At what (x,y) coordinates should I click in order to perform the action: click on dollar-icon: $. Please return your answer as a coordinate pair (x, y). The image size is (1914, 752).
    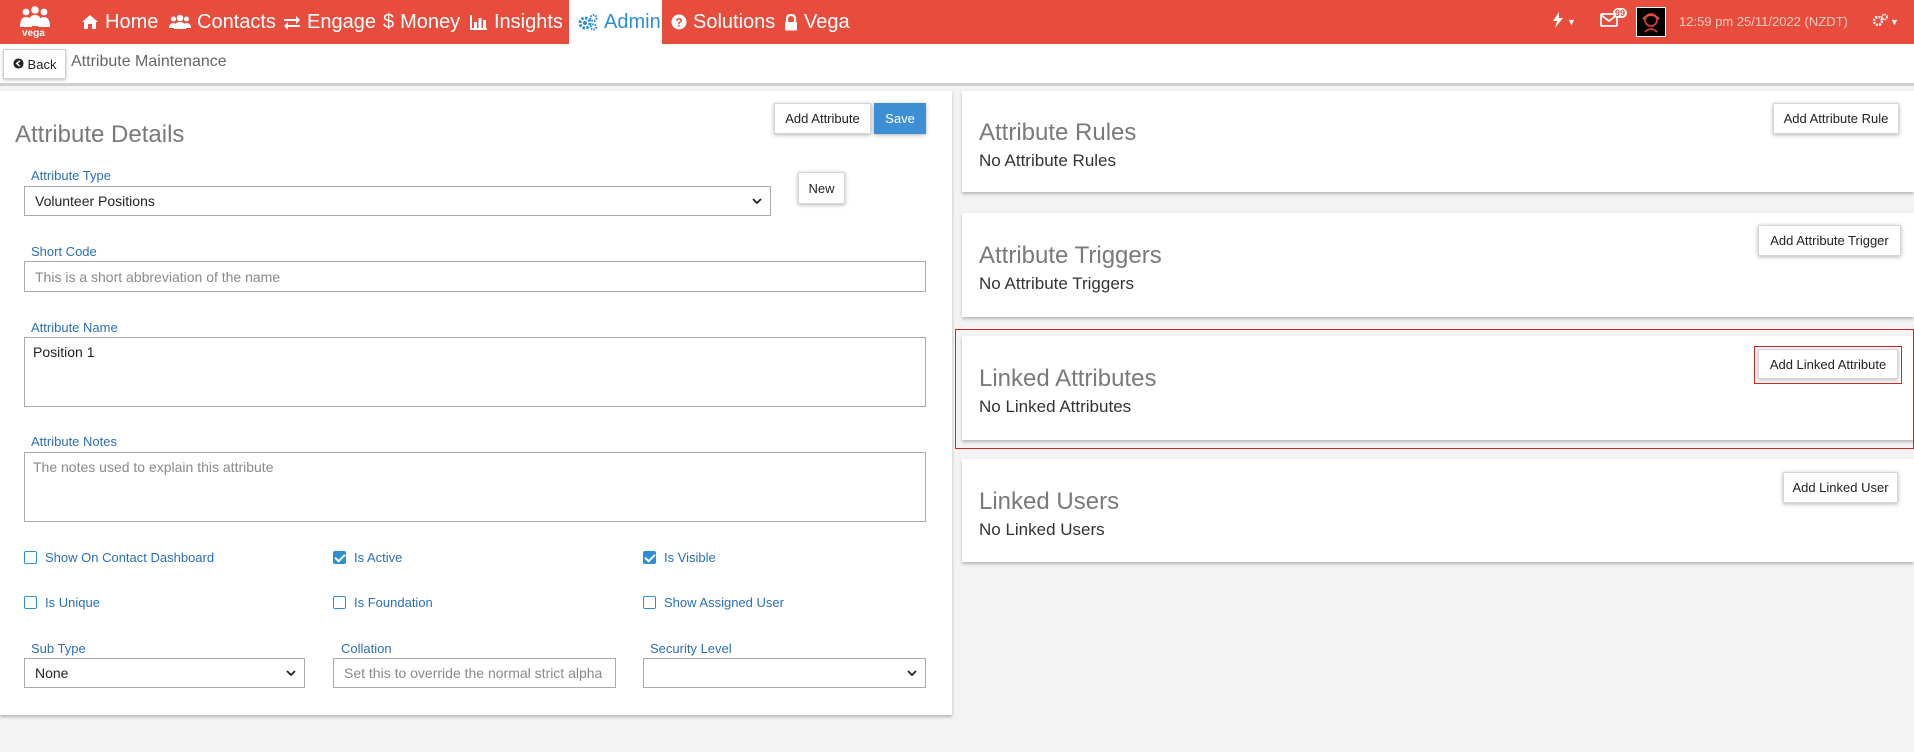
    Looking at the image, I should click on (389, 21).